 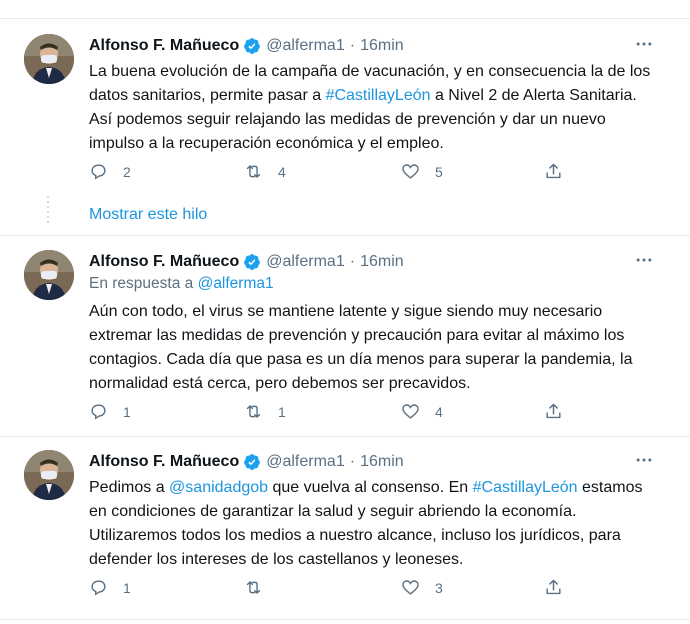 I want to click on text-segment: que vuelva al consenso. En, so click(x=370, y=487).